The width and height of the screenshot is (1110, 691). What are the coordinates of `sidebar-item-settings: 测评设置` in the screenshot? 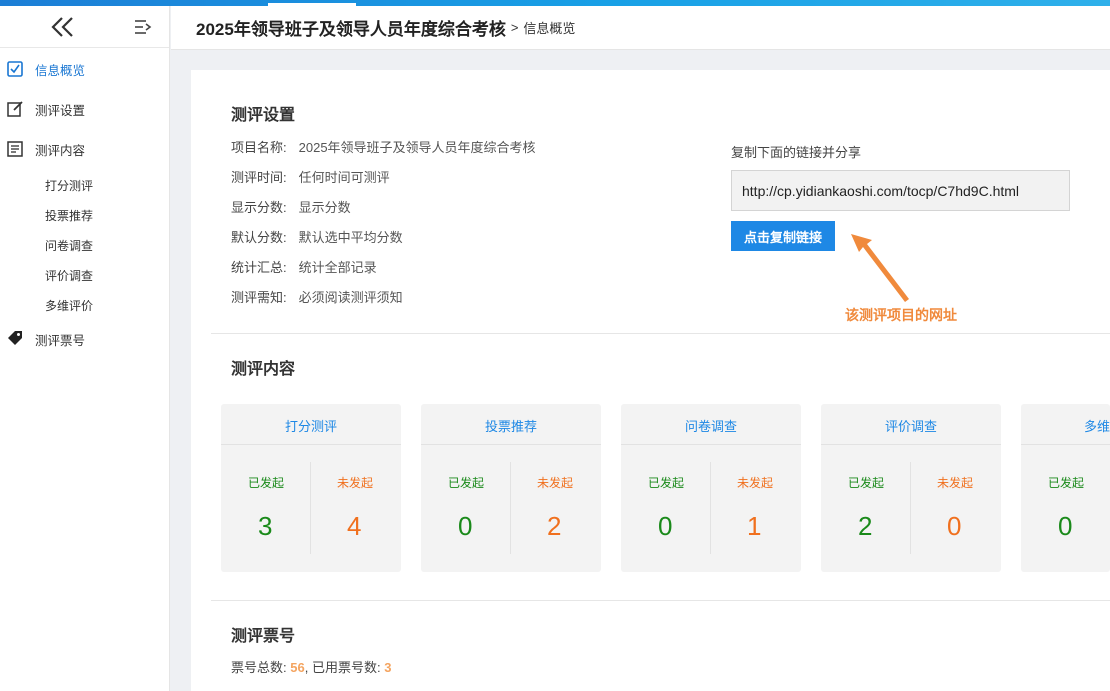 It's located at (85, 109).